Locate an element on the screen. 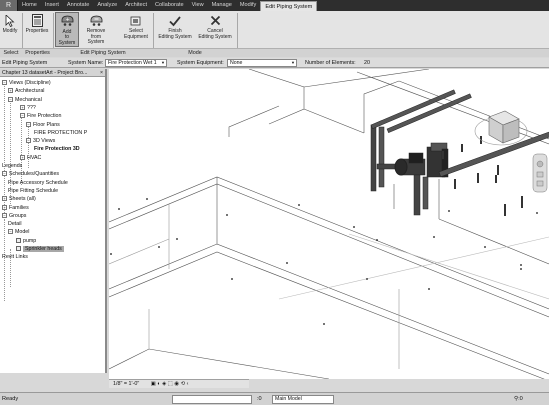 This screenshot has width=549, height=405. tree-item: + Families is located at coordinates (15, 208).